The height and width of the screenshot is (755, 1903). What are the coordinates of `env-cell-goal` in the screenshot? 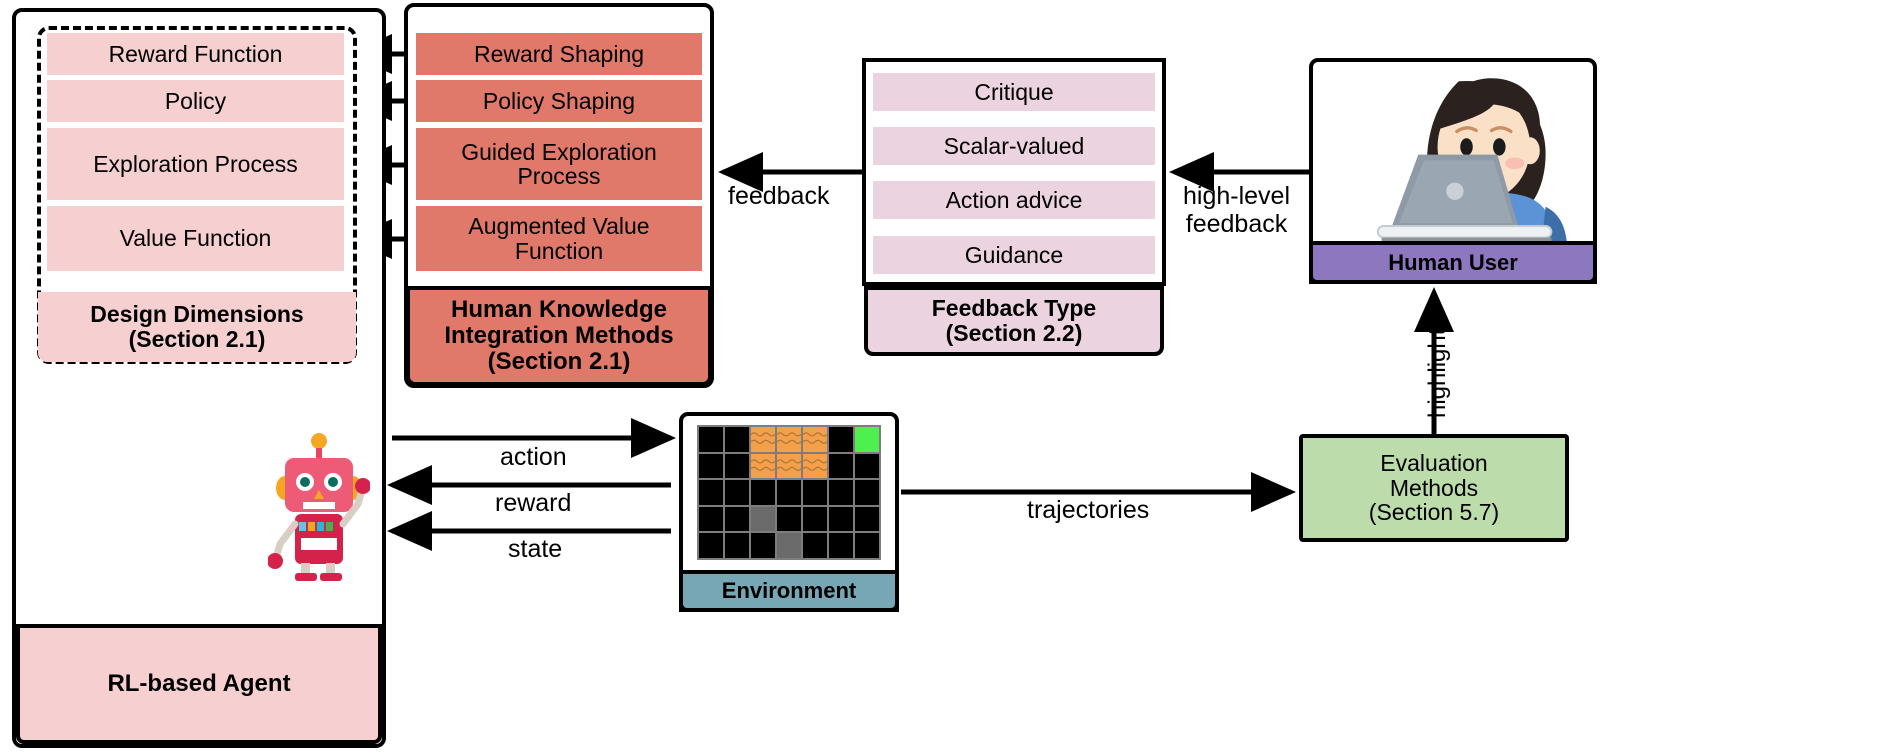 It's located at (867, 439).